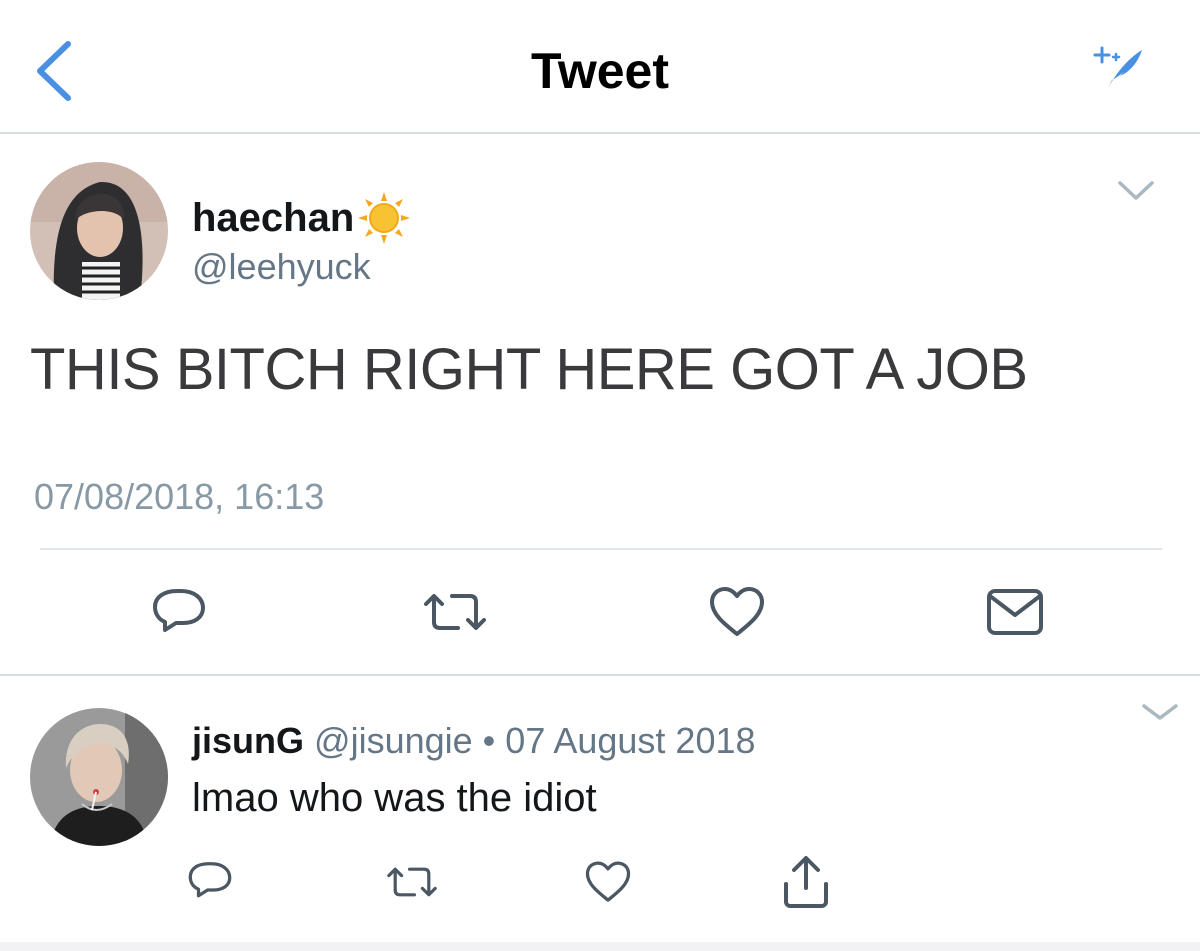 This screenshot has height=951, width=1200. I want to click on compose-sparkle-icon, so click(1117, 67).